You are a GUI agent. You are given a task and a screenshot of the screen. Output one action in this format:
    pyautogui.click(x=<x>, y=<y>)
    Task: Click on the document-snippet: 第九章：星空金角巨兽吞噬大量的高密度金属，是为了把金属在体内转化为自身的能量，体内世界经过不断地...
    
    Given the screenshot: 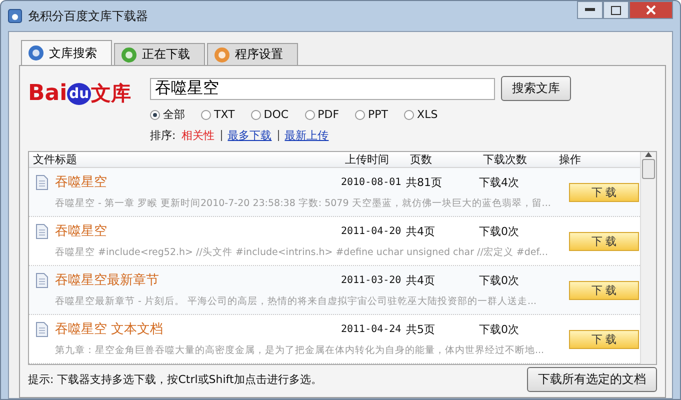 What is the action you would take?
    pyautogui.click(x=300, y=350)
    